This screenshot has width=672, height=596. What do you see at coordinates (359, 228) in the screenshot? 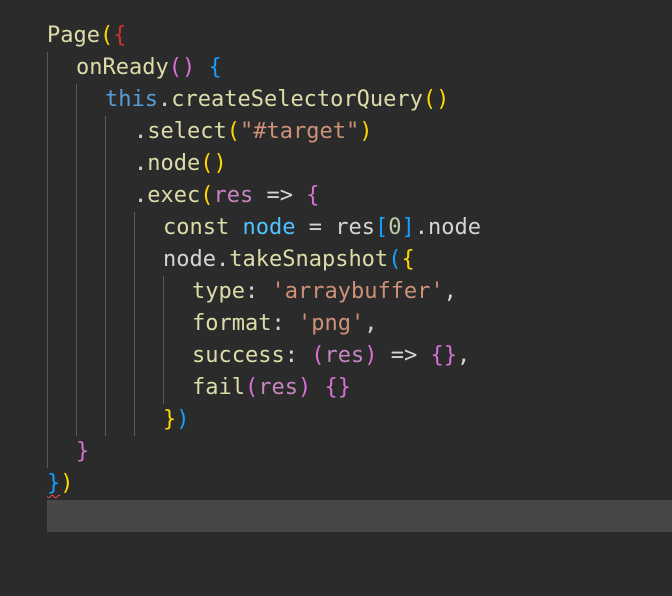
I see `code-line: const node = res[0].node` at bounding box center [359, 228].